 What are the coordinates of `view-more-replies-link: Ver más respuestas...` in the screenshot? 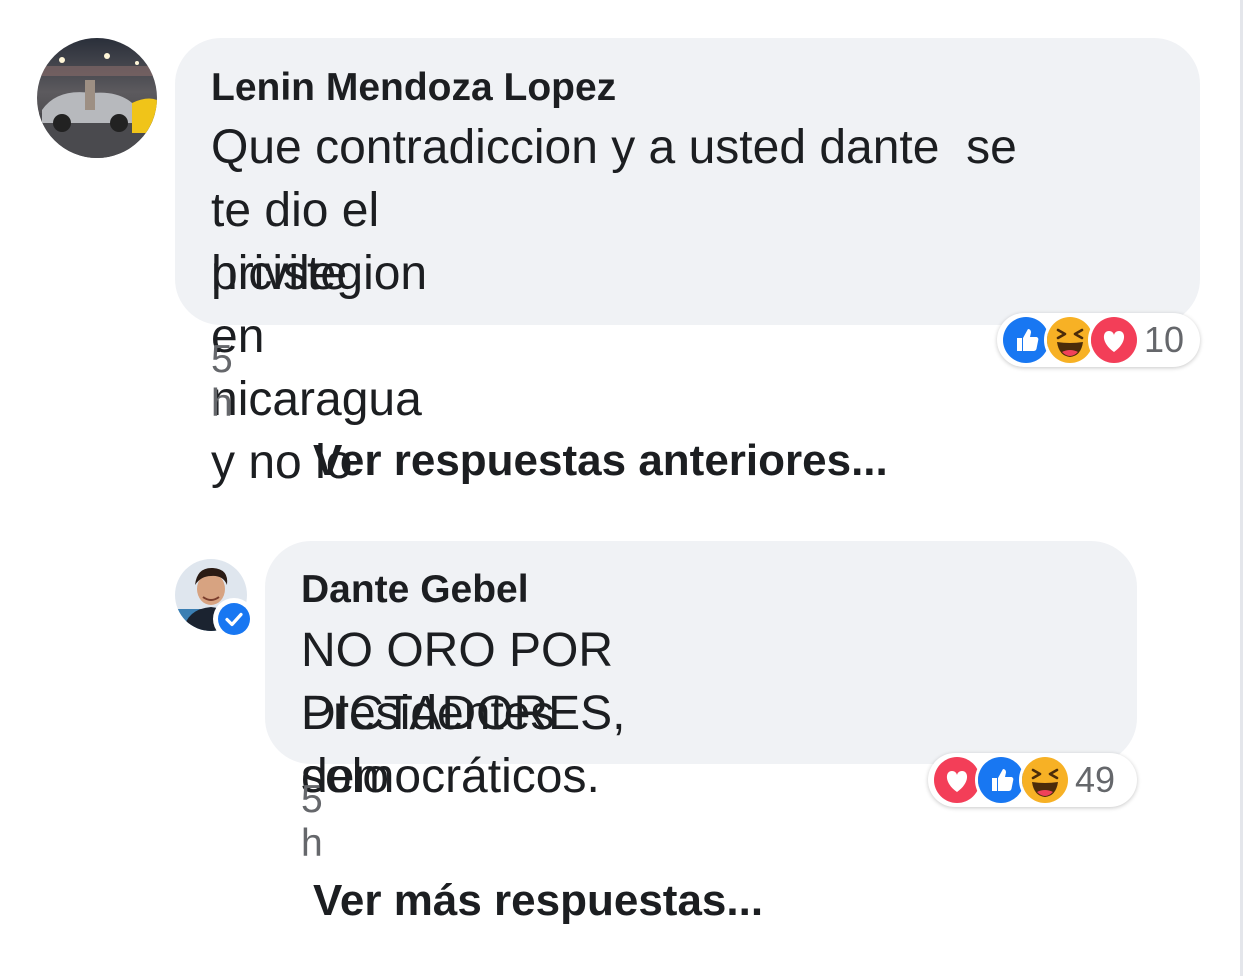 It's located at (538, 901).